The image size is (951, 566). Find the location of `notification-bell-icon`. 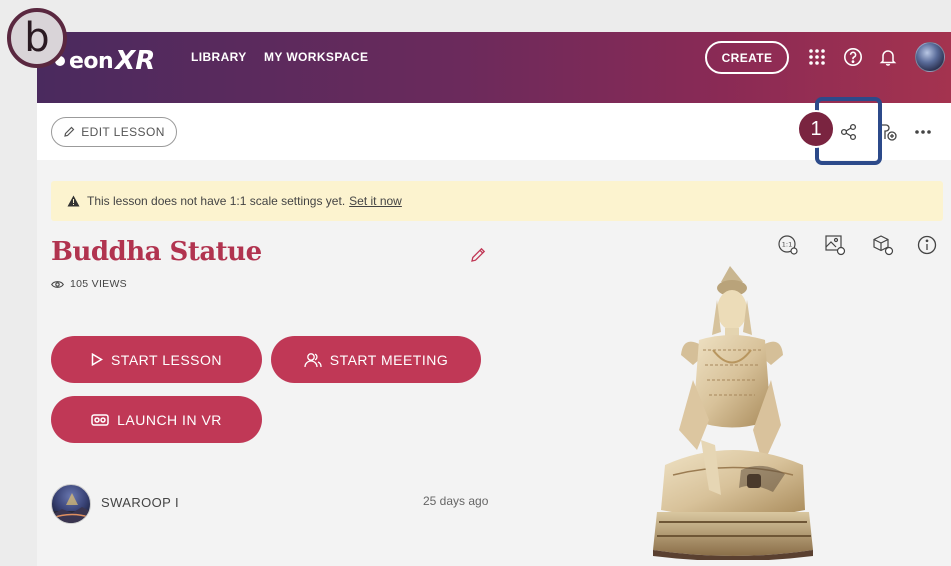

notification-bell-icon is located at coordinates (888, 57).